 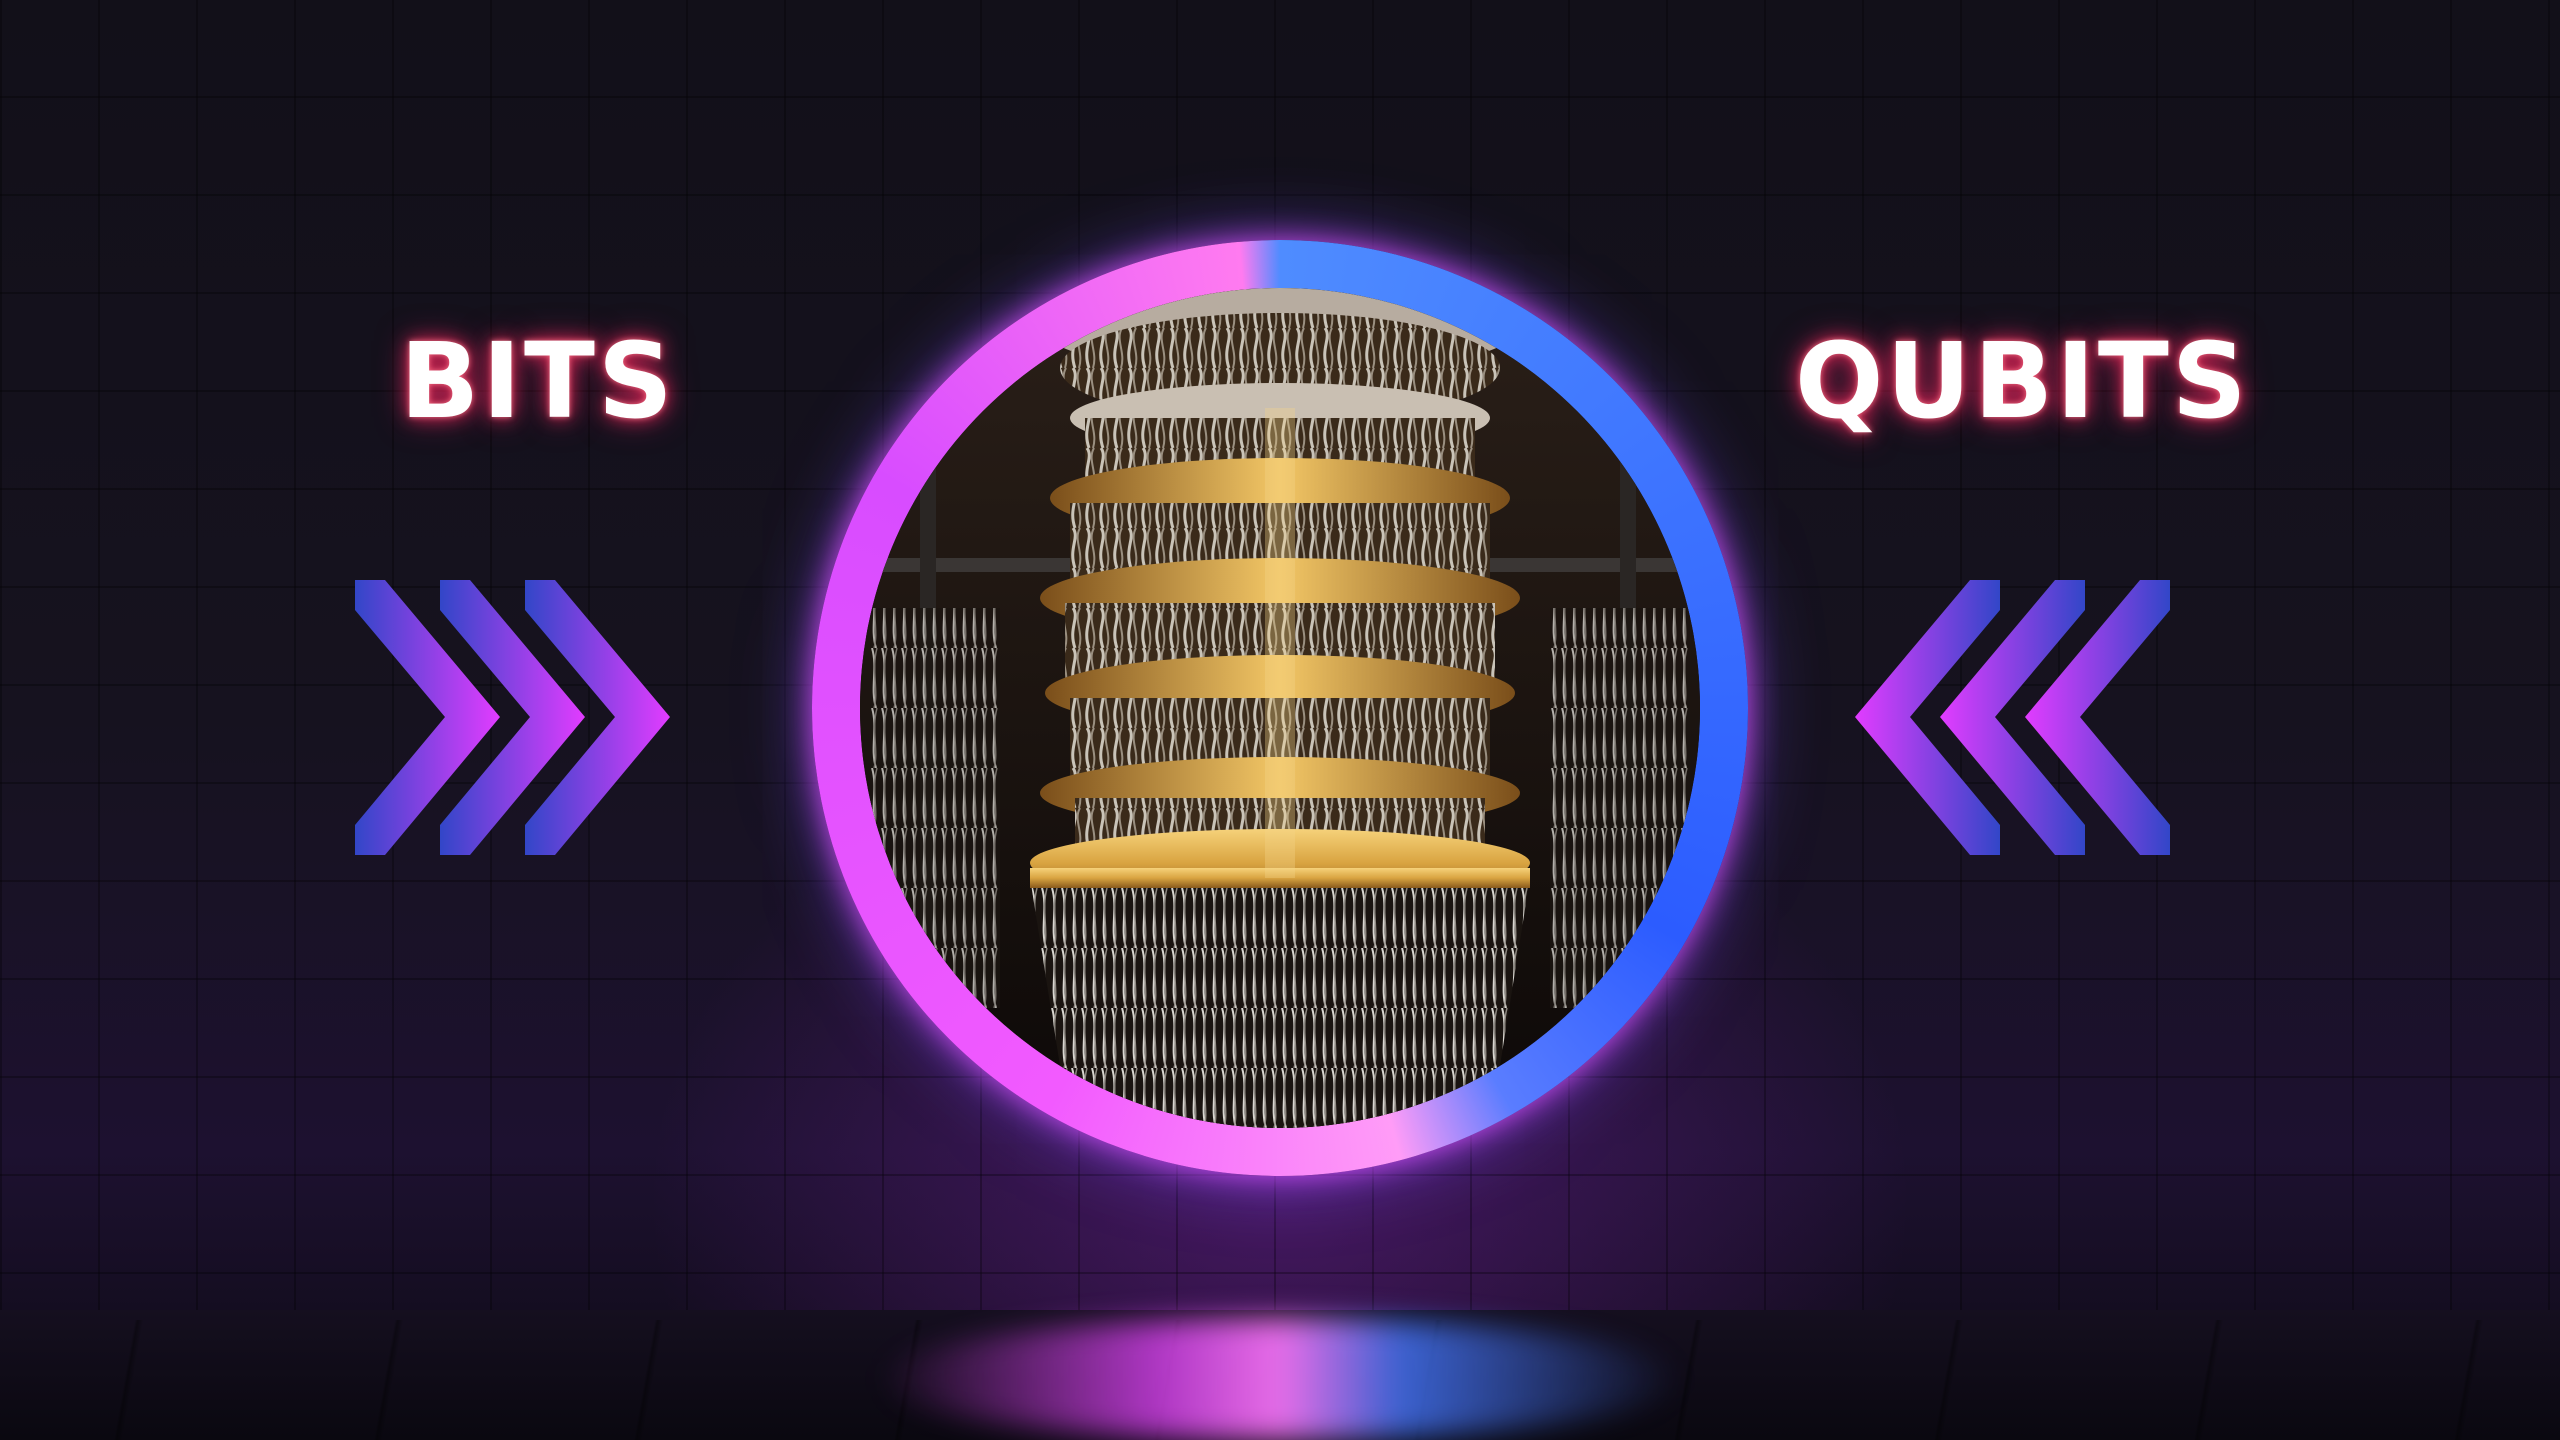 I want to click on floor-glow, so click(x=1280, y=1379).